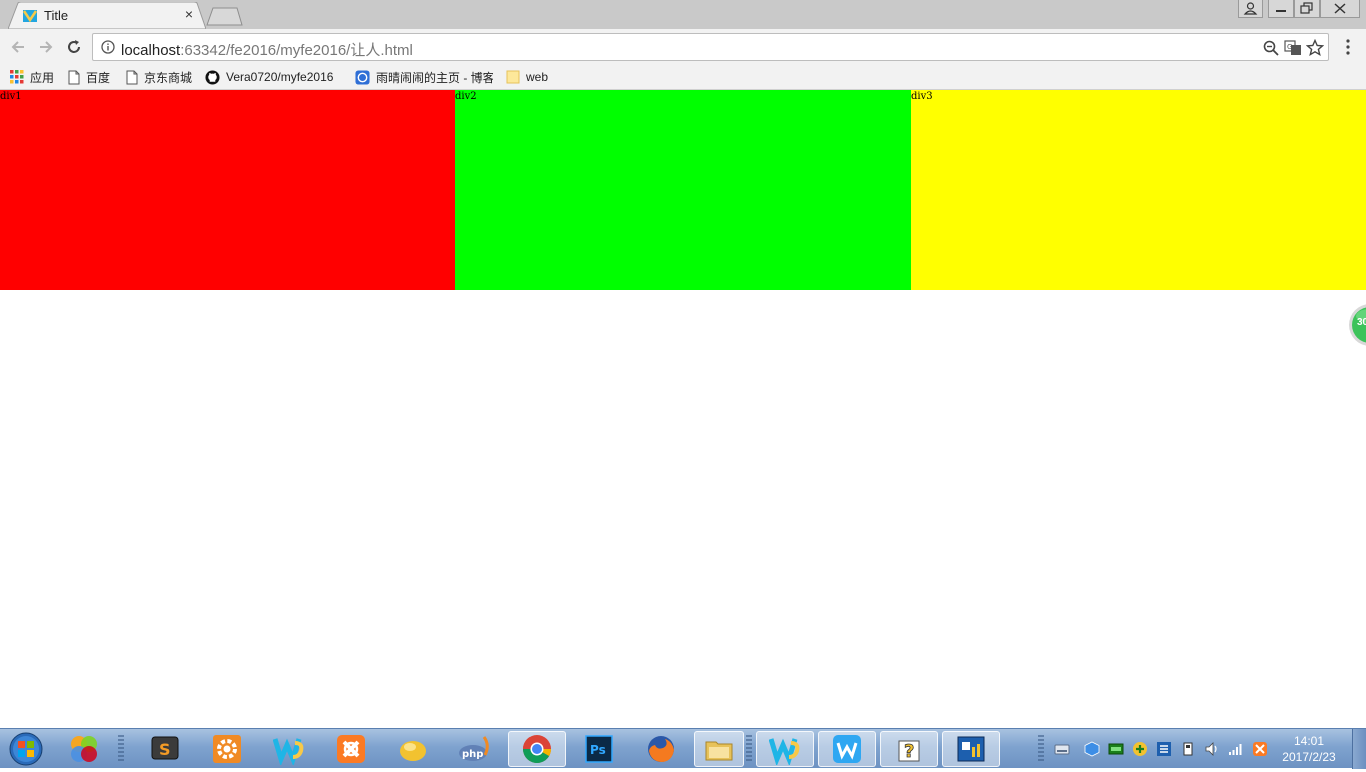  I want to click on div3-box: div3, so click(1138, 190).